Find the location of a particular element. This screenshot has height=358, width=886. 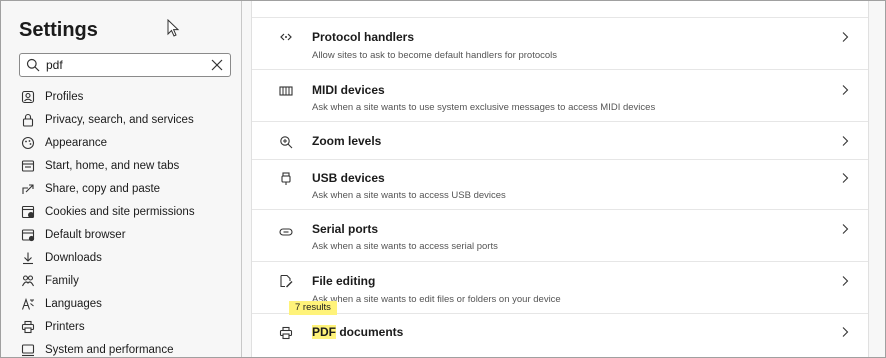

sidebar-item-default-browser: Default browser is located at coordinates (128, 234).